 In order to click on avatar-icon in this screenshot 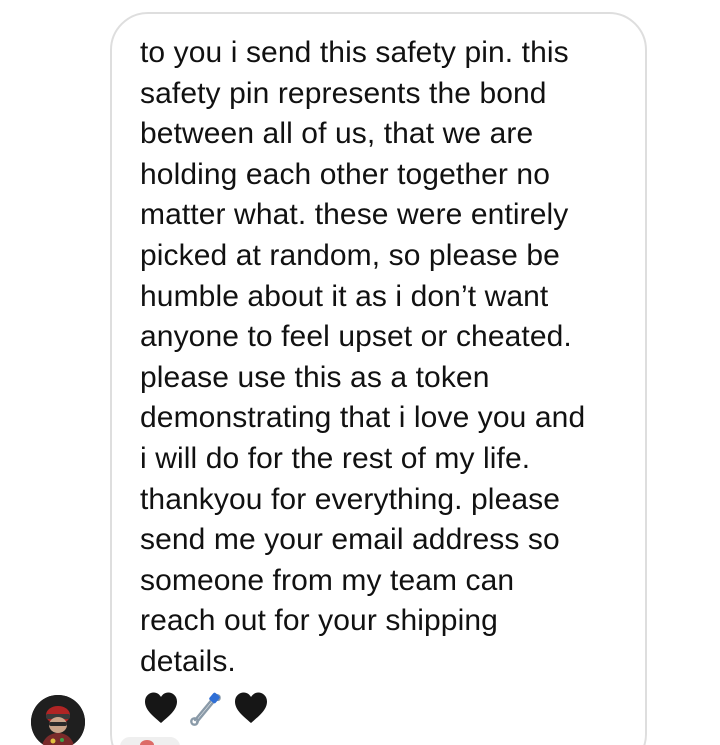, I will do `click(58, 720)`.